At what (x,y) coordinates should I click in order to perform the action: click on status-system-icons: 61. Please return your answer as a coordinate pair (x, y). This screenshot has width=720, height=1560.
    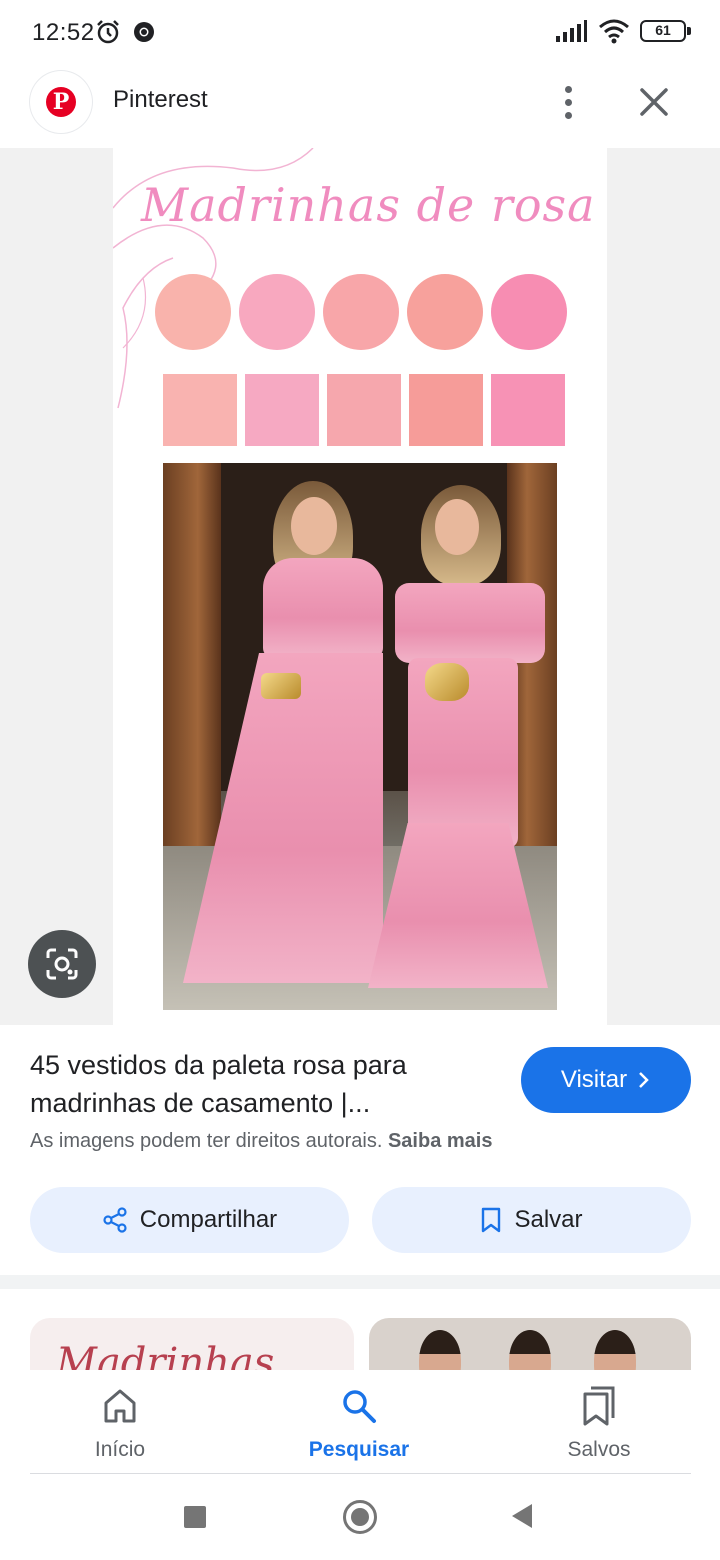
    Looking at the image, I should click on (622, 31).